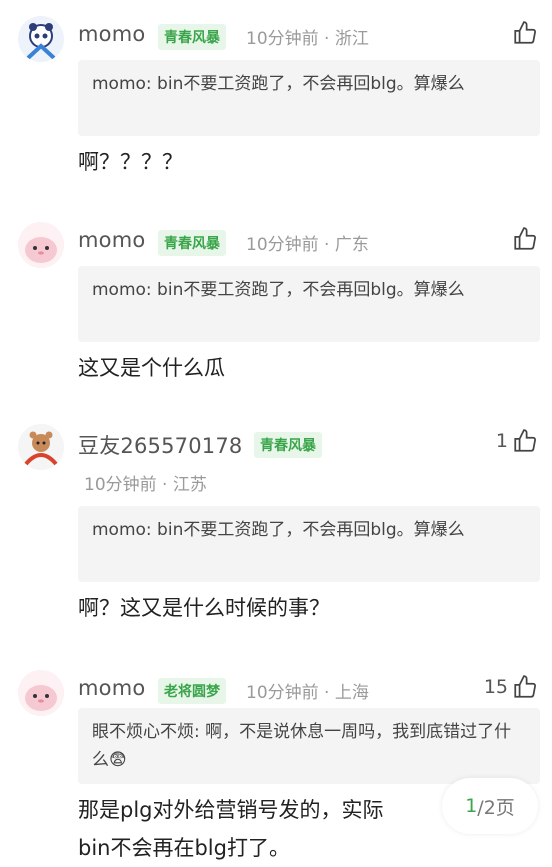 The height and width of the screenshot is (867, 552). What do you see at coordinates (511, 687) in the screenshot?
I see `like-button: 15` at bounding box center [511, 687].